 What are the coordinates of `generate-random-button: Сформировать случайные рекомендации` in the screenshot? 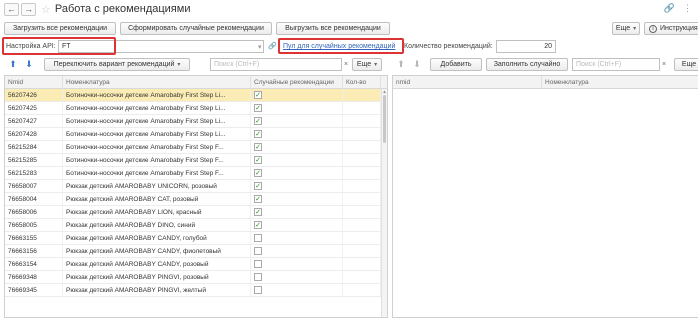 It's located at (196, 28).